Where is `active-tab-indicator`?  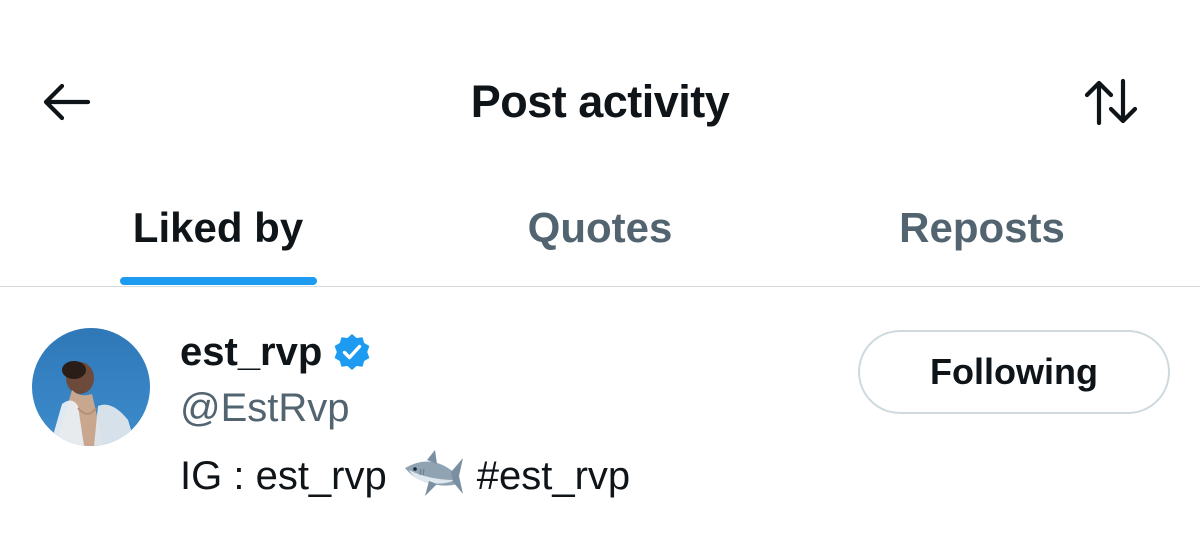 active-tab-indicator is located at coordinates (218, 281).